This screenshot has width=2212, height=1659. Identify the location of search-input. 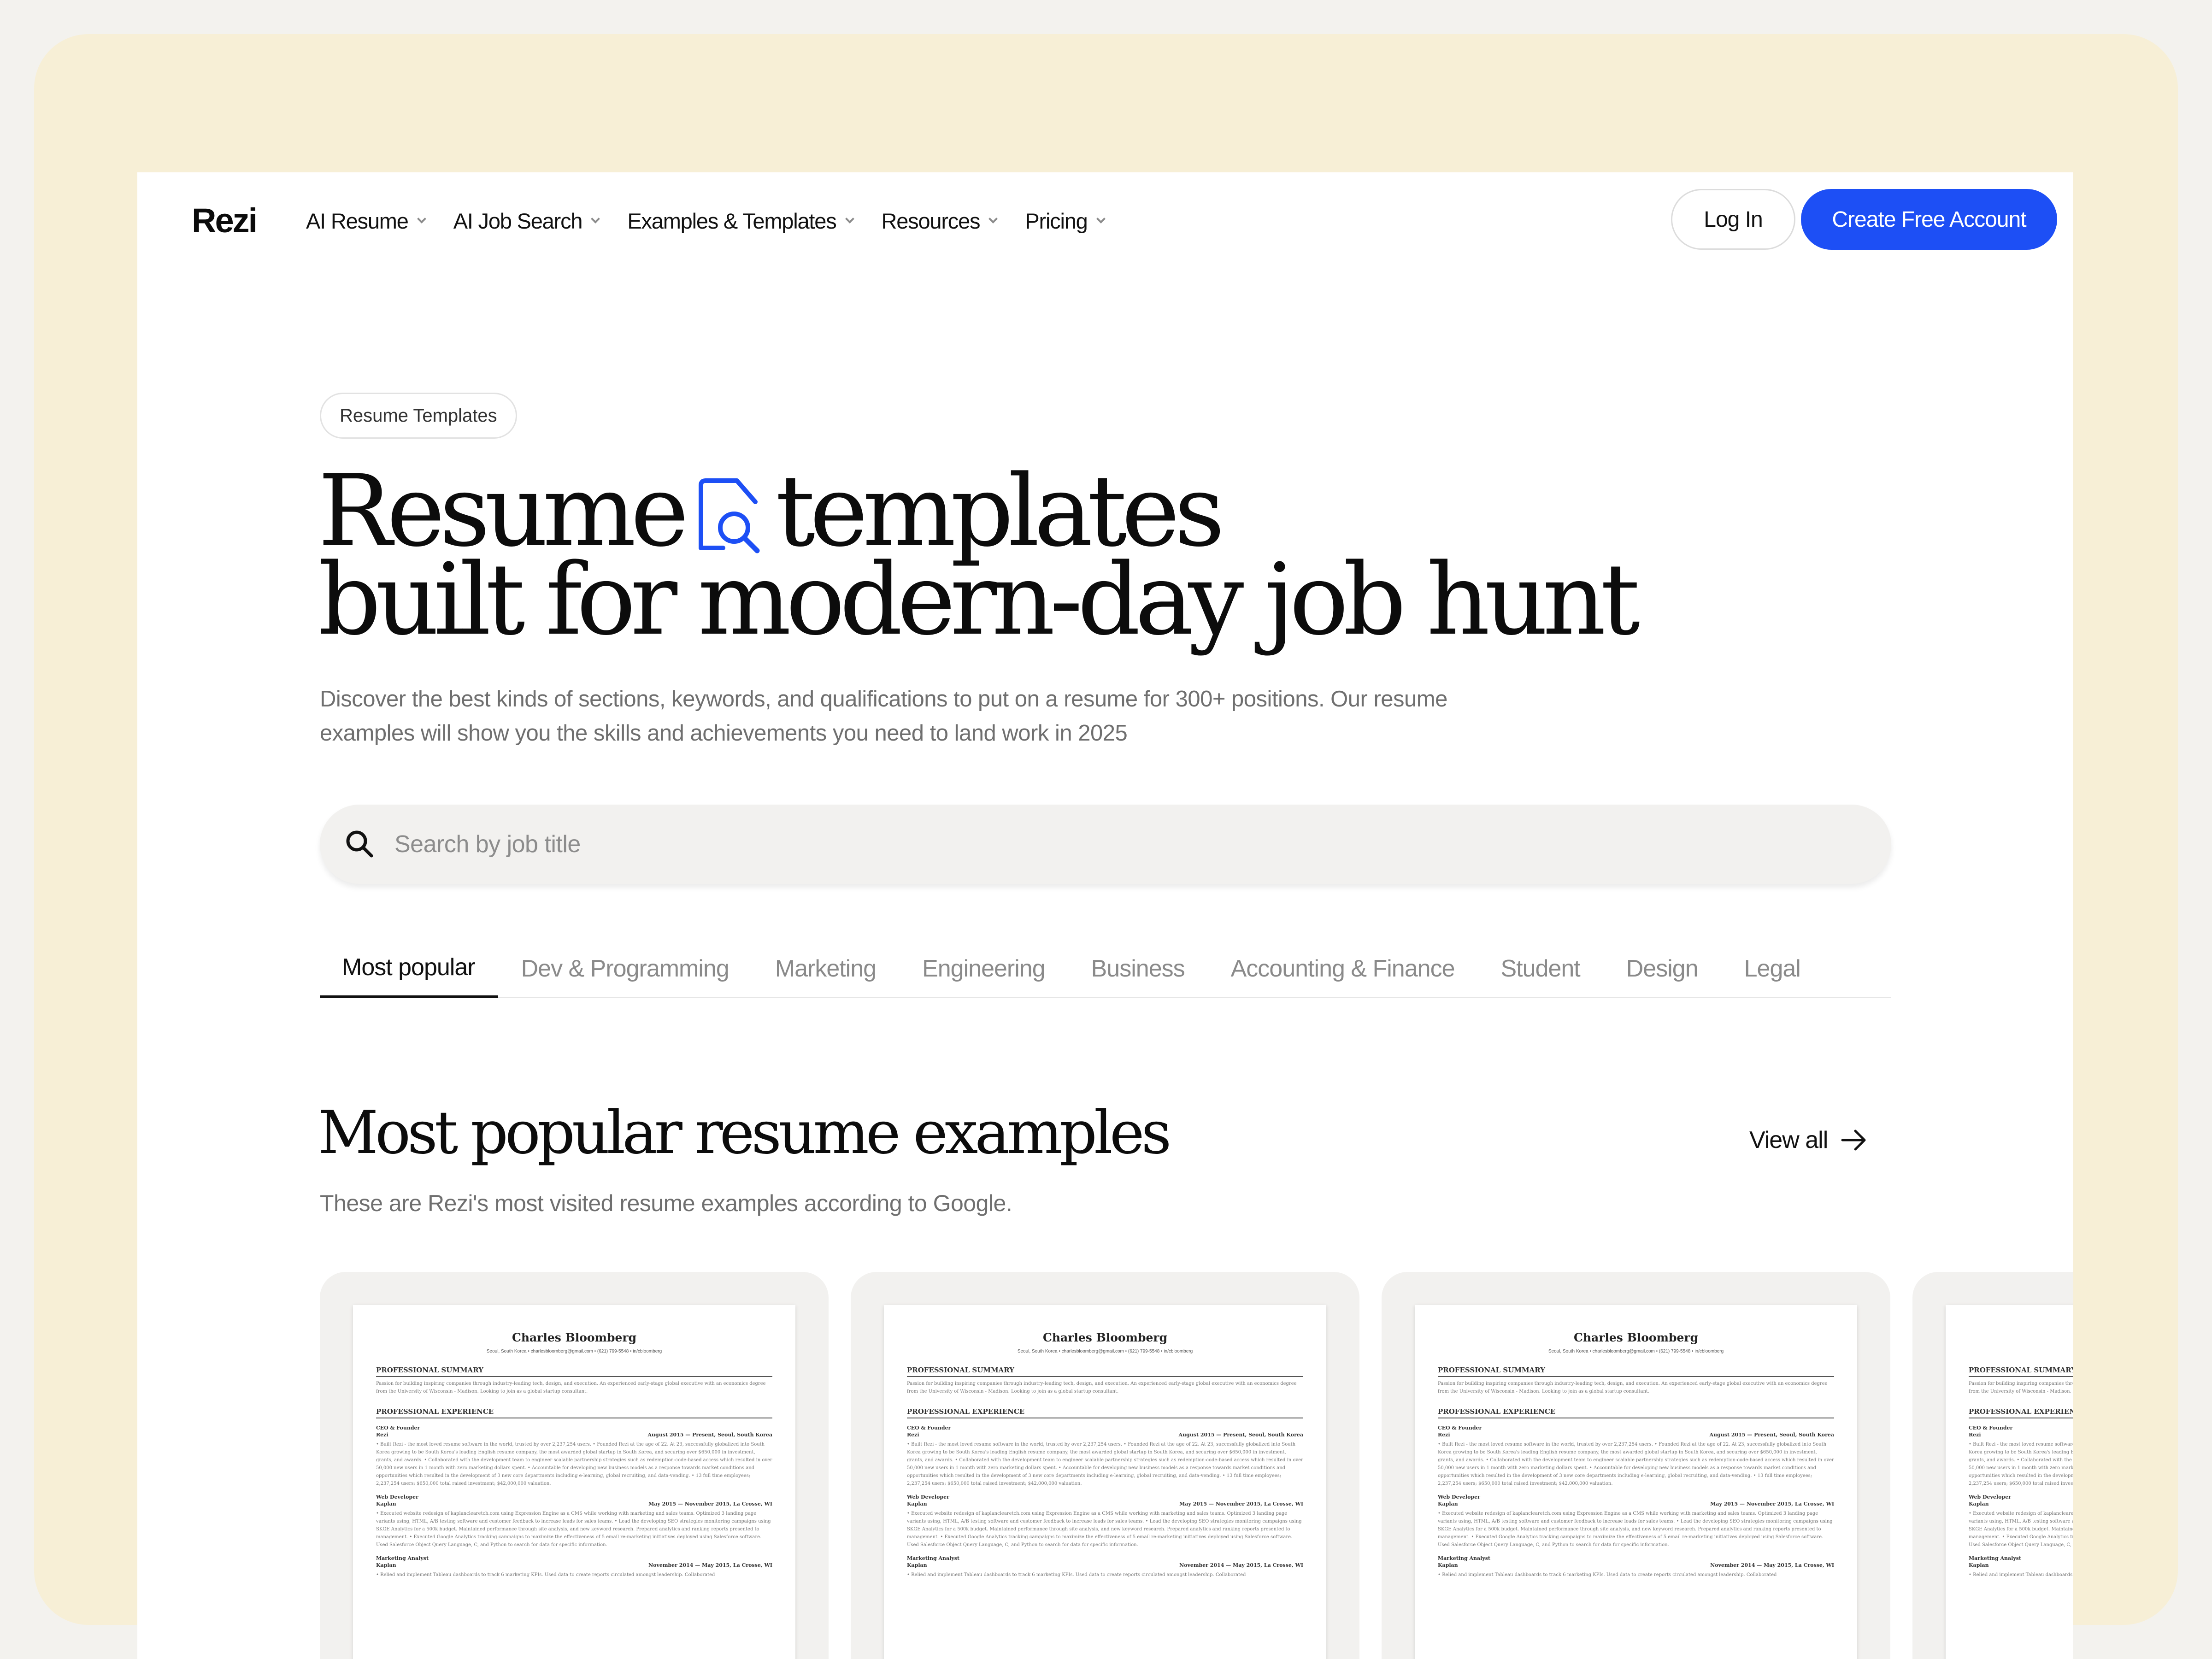
(1039, 844).